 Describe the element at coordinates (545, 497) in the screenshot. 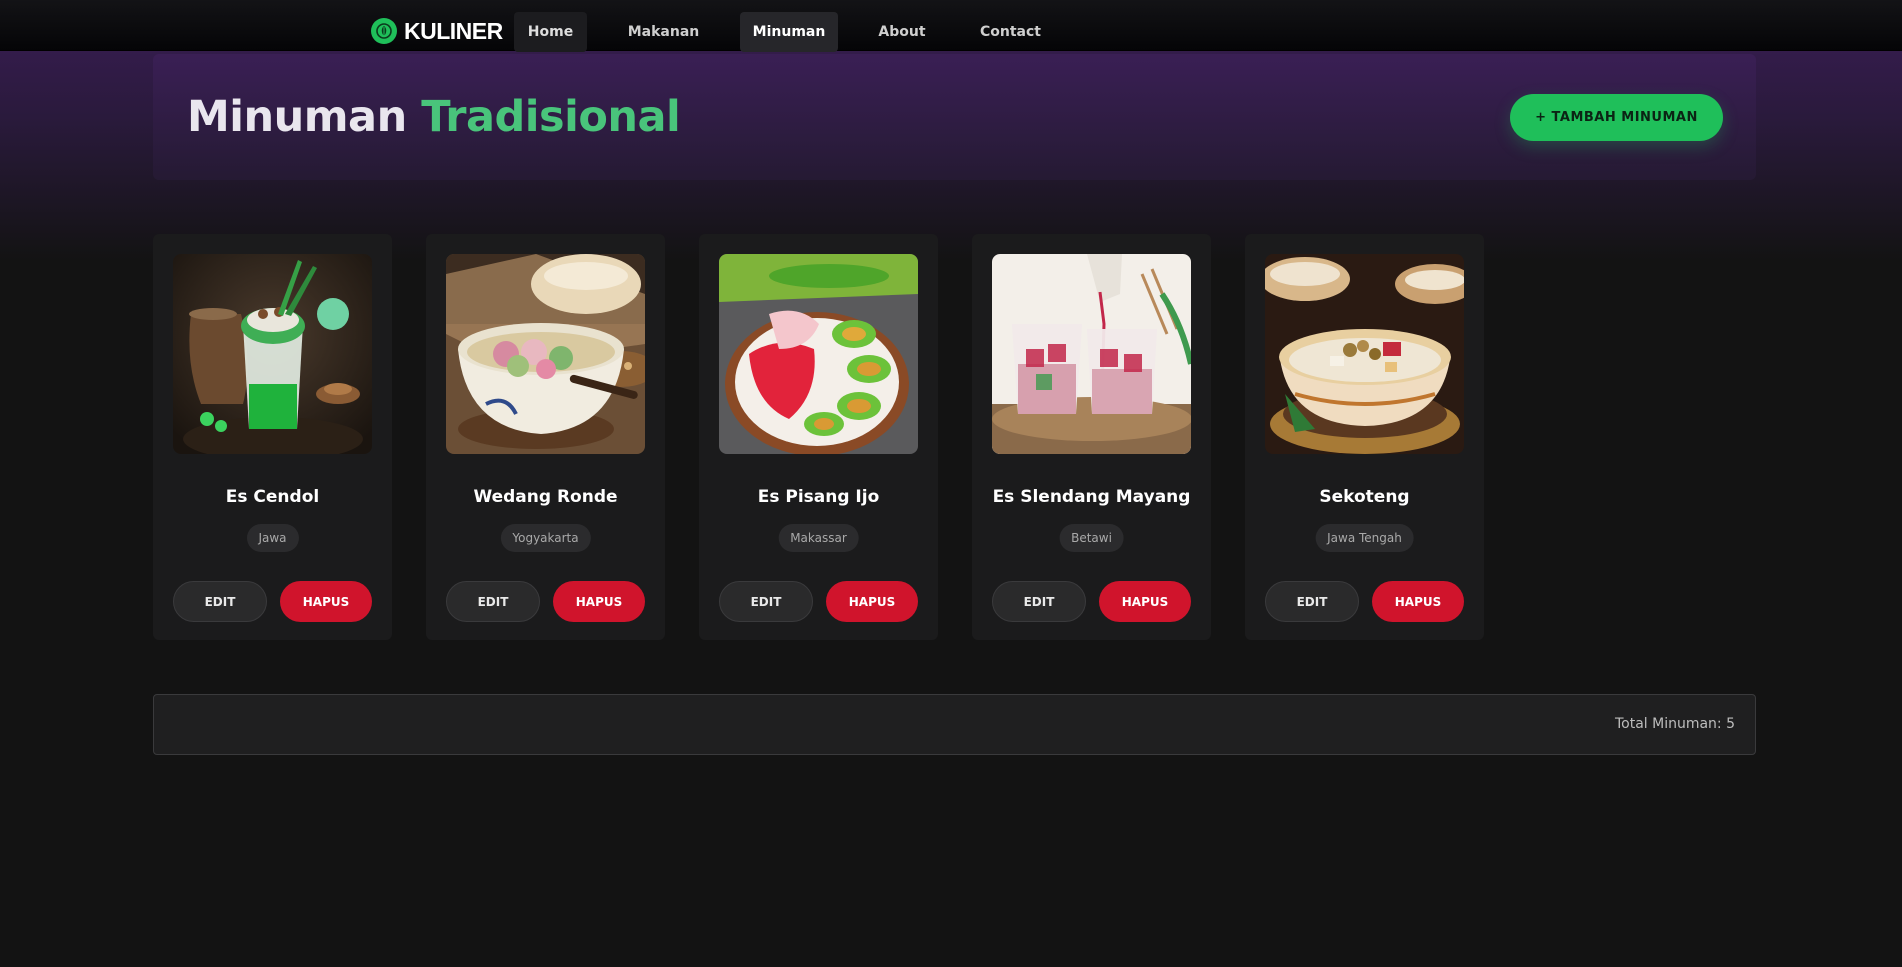

I see `drink-name: Wedang Ronde` at that location.